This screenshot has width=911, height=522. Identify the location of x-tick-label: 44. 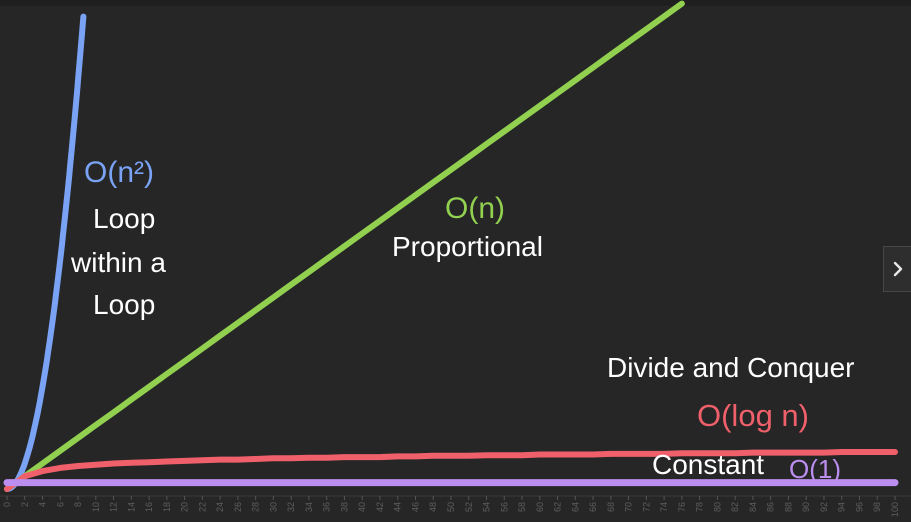
(398, 507).